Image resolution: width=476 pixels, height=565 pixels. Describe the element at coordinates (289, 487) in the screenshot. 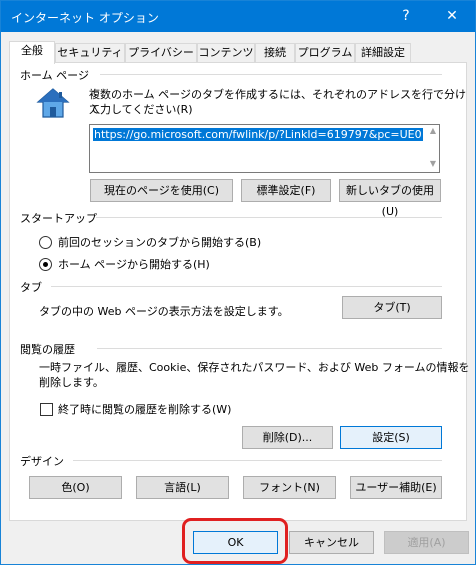

I see `fonts-button: フォント(N)` at that location.